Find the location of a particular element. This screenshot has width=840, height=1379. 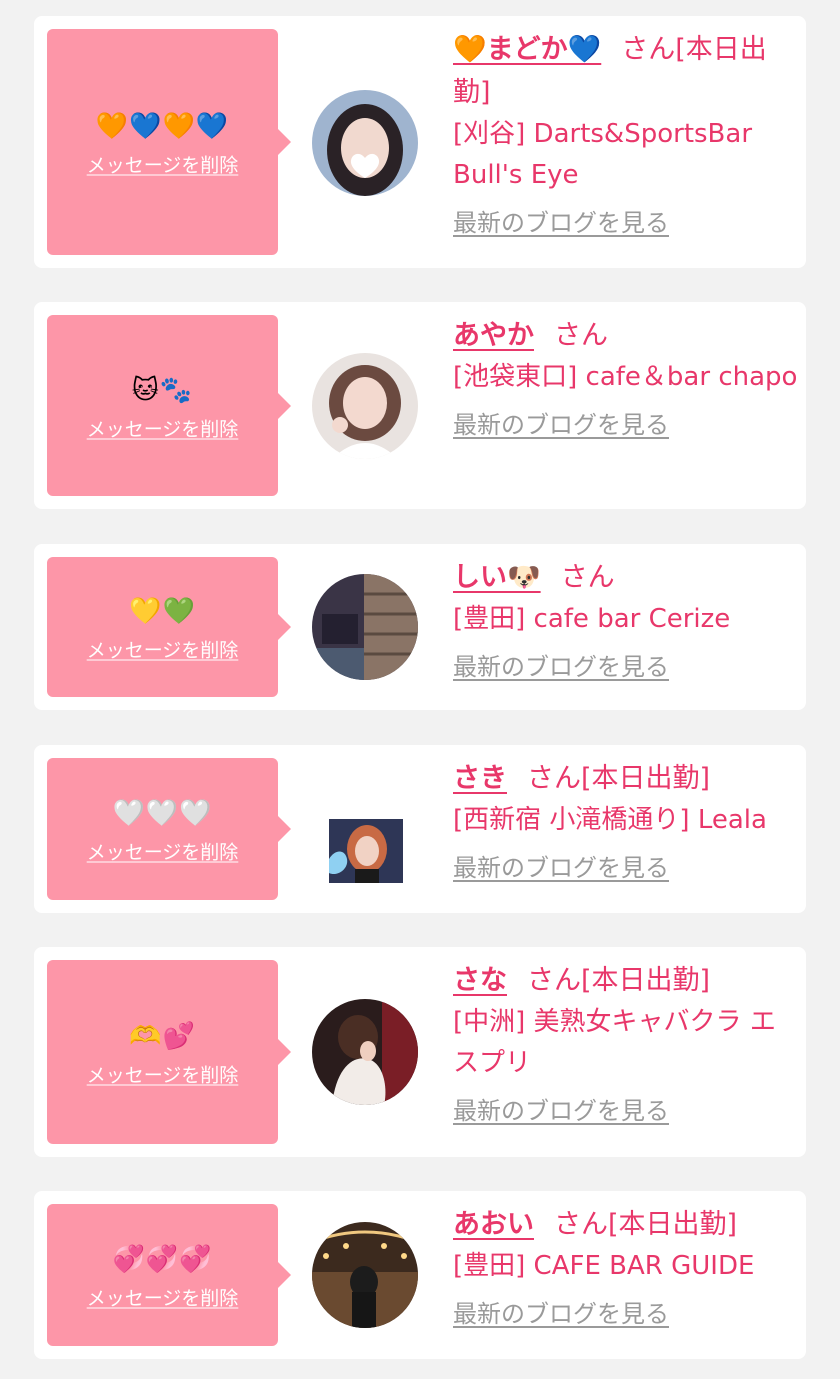

member-name: あおい is located at coordinates (493, 1224).